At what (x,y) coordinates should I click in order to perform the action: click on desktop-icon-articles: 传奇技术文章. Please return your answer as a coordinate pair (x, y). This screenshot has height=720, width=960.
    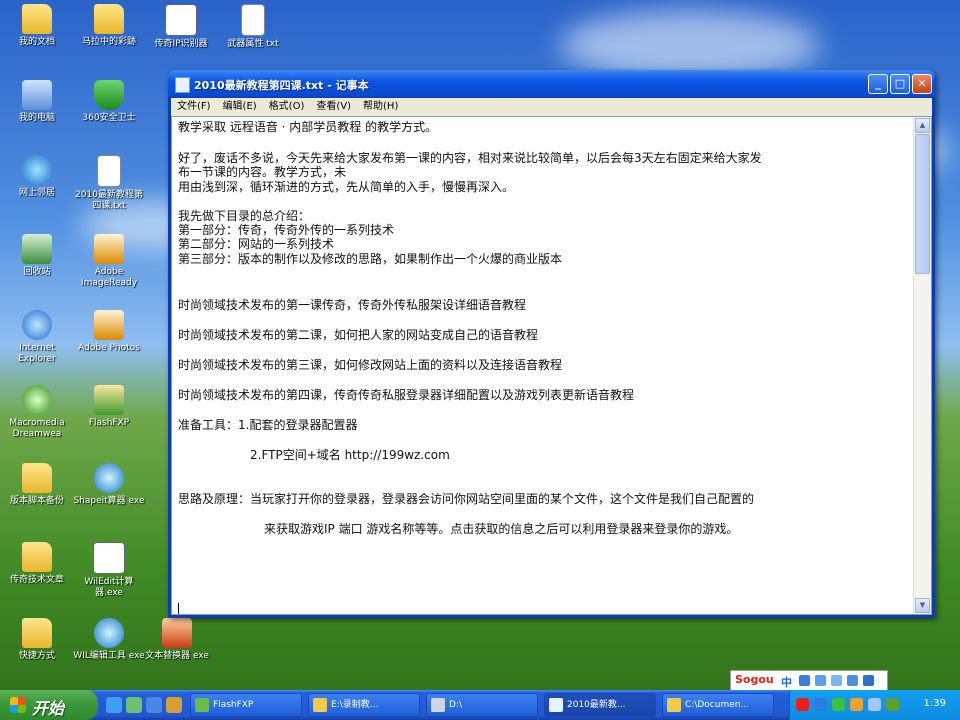
    Looking at the image, I should click on (37, 564).